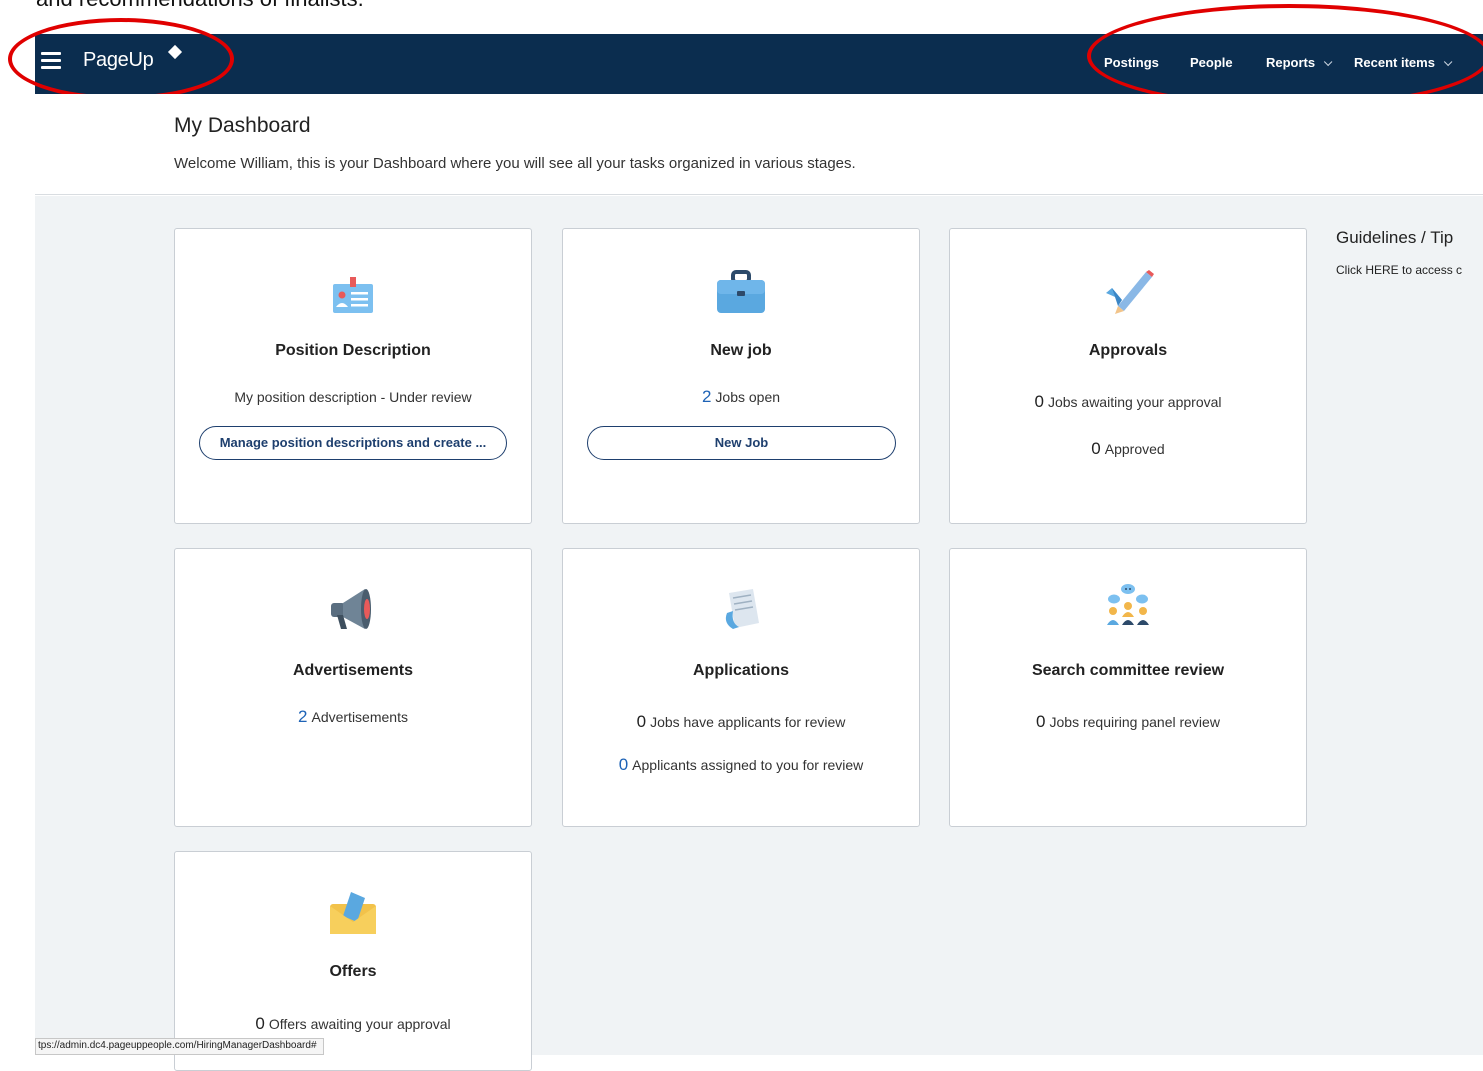 This screenshot has width=1483, height=1071. I want to click on new-job-button: New Job, so click(741, 443).